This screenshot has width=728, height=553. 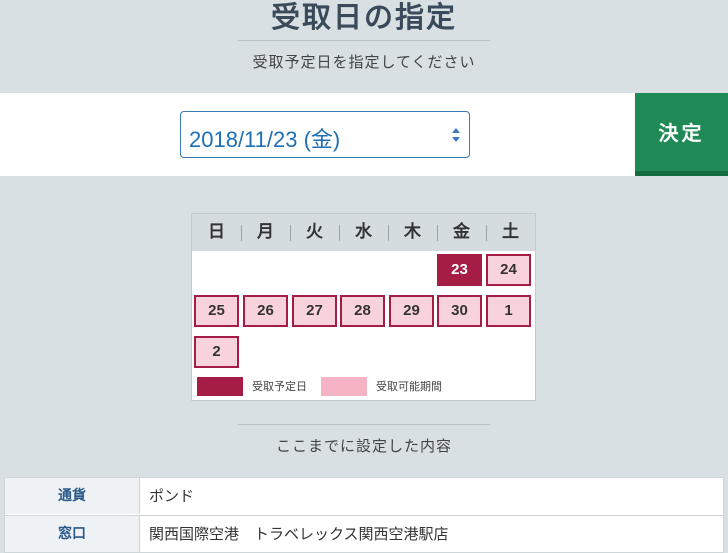 What do you see at coordinates (265, 232) in the screenshot?
I see `weekday-mon: 月` at bounding box center [265, 232].